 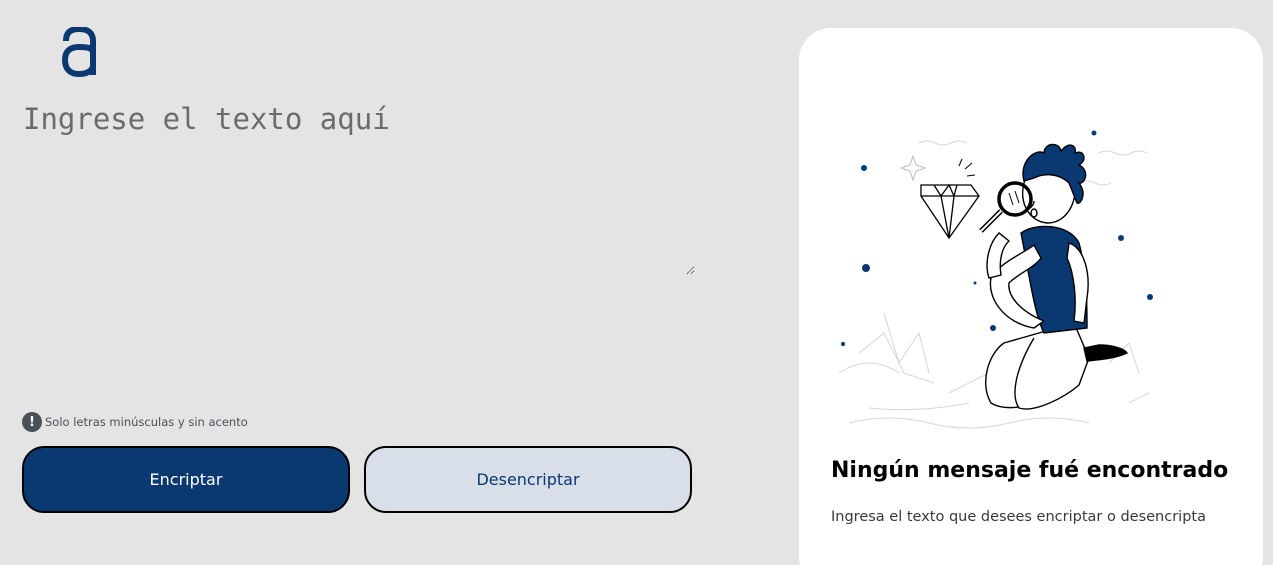 What do you see at coordinates (146, 422) in the screenshot?
I see `hint-text: Solo letras minúsculas y sin acento` at bounding box center [146, 422].